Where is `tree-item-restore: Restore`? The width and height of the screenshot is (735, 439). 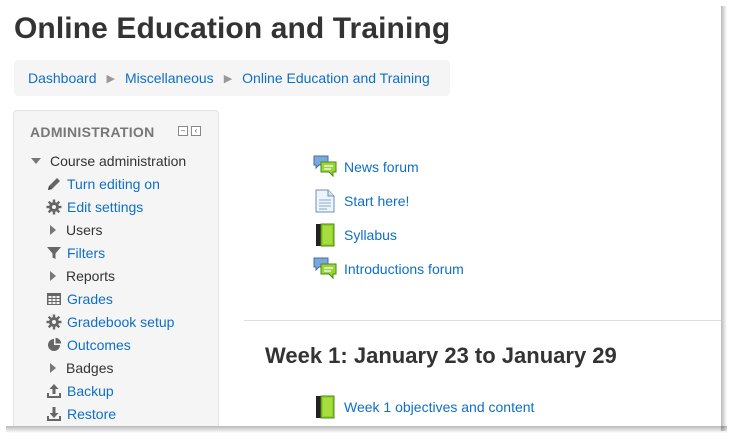
tree-item-restore: Restore is located at coordinates (81, 414).